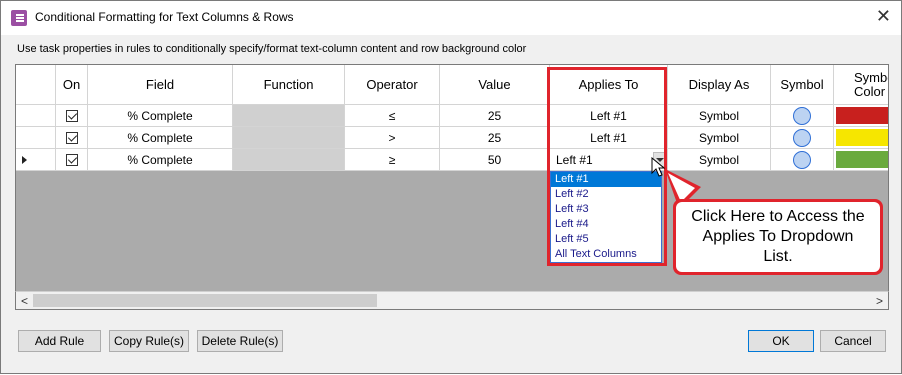 This screenshot has width=902, height=375. Describe the element at coordinates (24, 159) in the screenshot. I see `current-row-pointer-icon` at that location.